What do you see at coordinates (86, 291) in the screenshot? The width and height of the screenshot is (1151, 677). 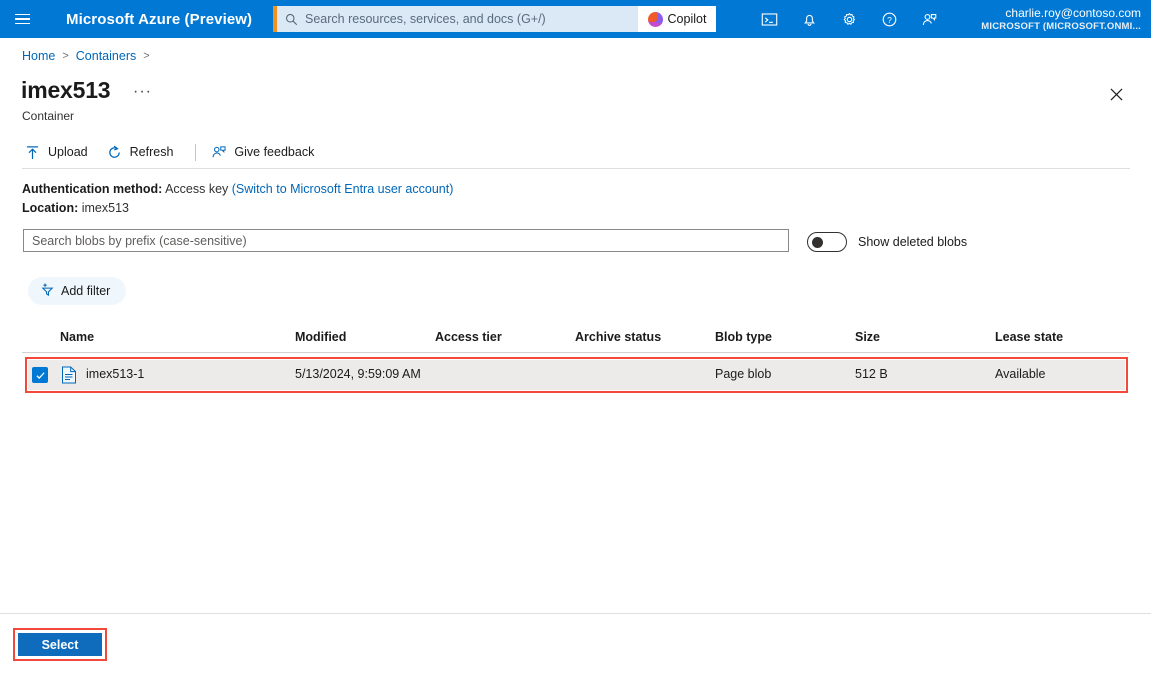 I see `add-filter-label: Add filter` at bounding box center [86, 291].